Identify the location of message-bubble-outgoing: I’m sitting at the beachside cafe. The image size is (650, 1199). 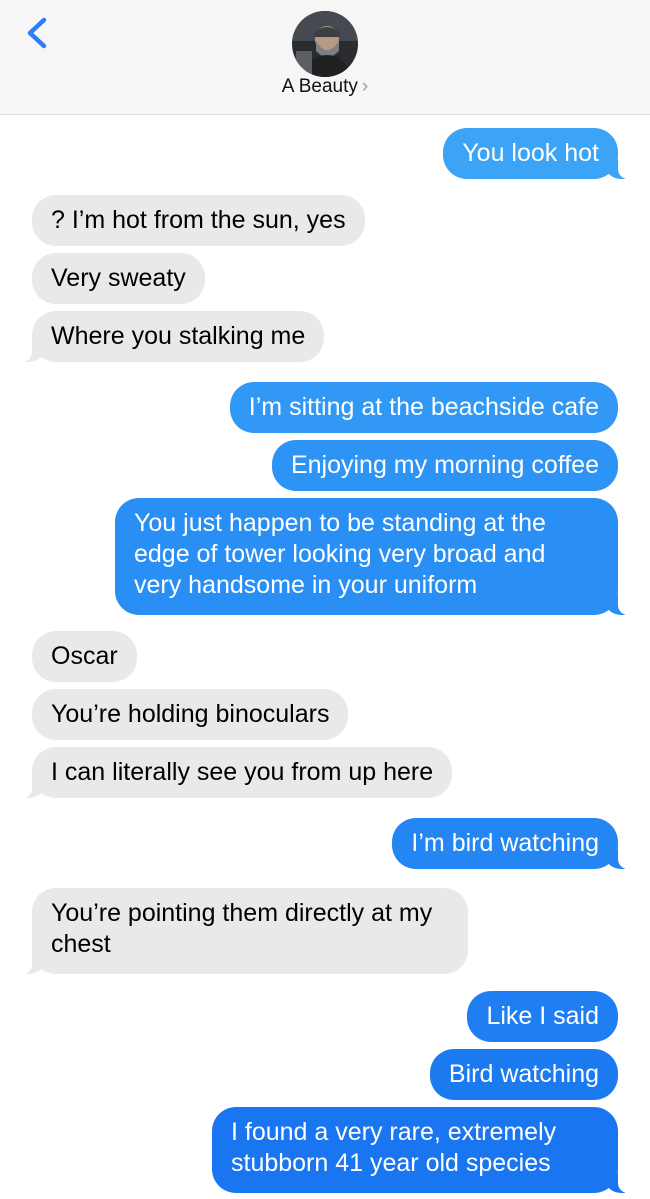
(423, 407).